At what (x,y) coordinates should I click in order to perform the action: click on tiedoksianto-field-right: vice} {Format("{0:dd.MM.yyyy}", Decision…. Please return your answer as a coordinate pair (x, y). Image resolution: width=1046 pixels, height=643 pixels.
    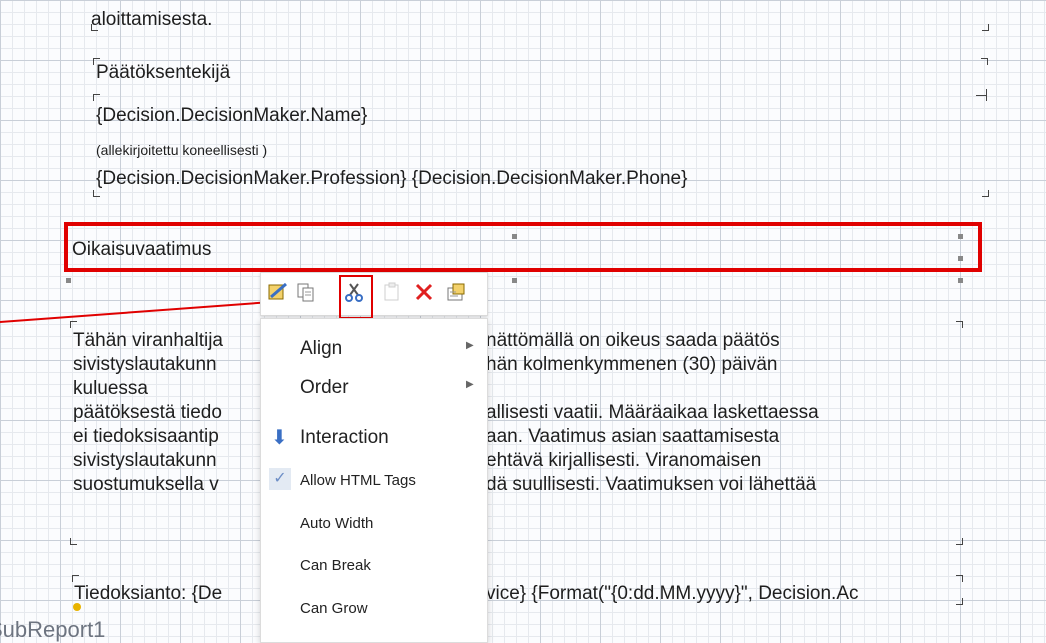
    Looking at the image, I should click on (672, 594).